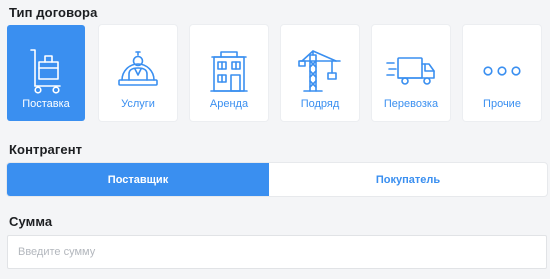 The width and height of the screenshot is (550, 279). I want to click on contract-type-label: Тип договора, so click(53, 12).